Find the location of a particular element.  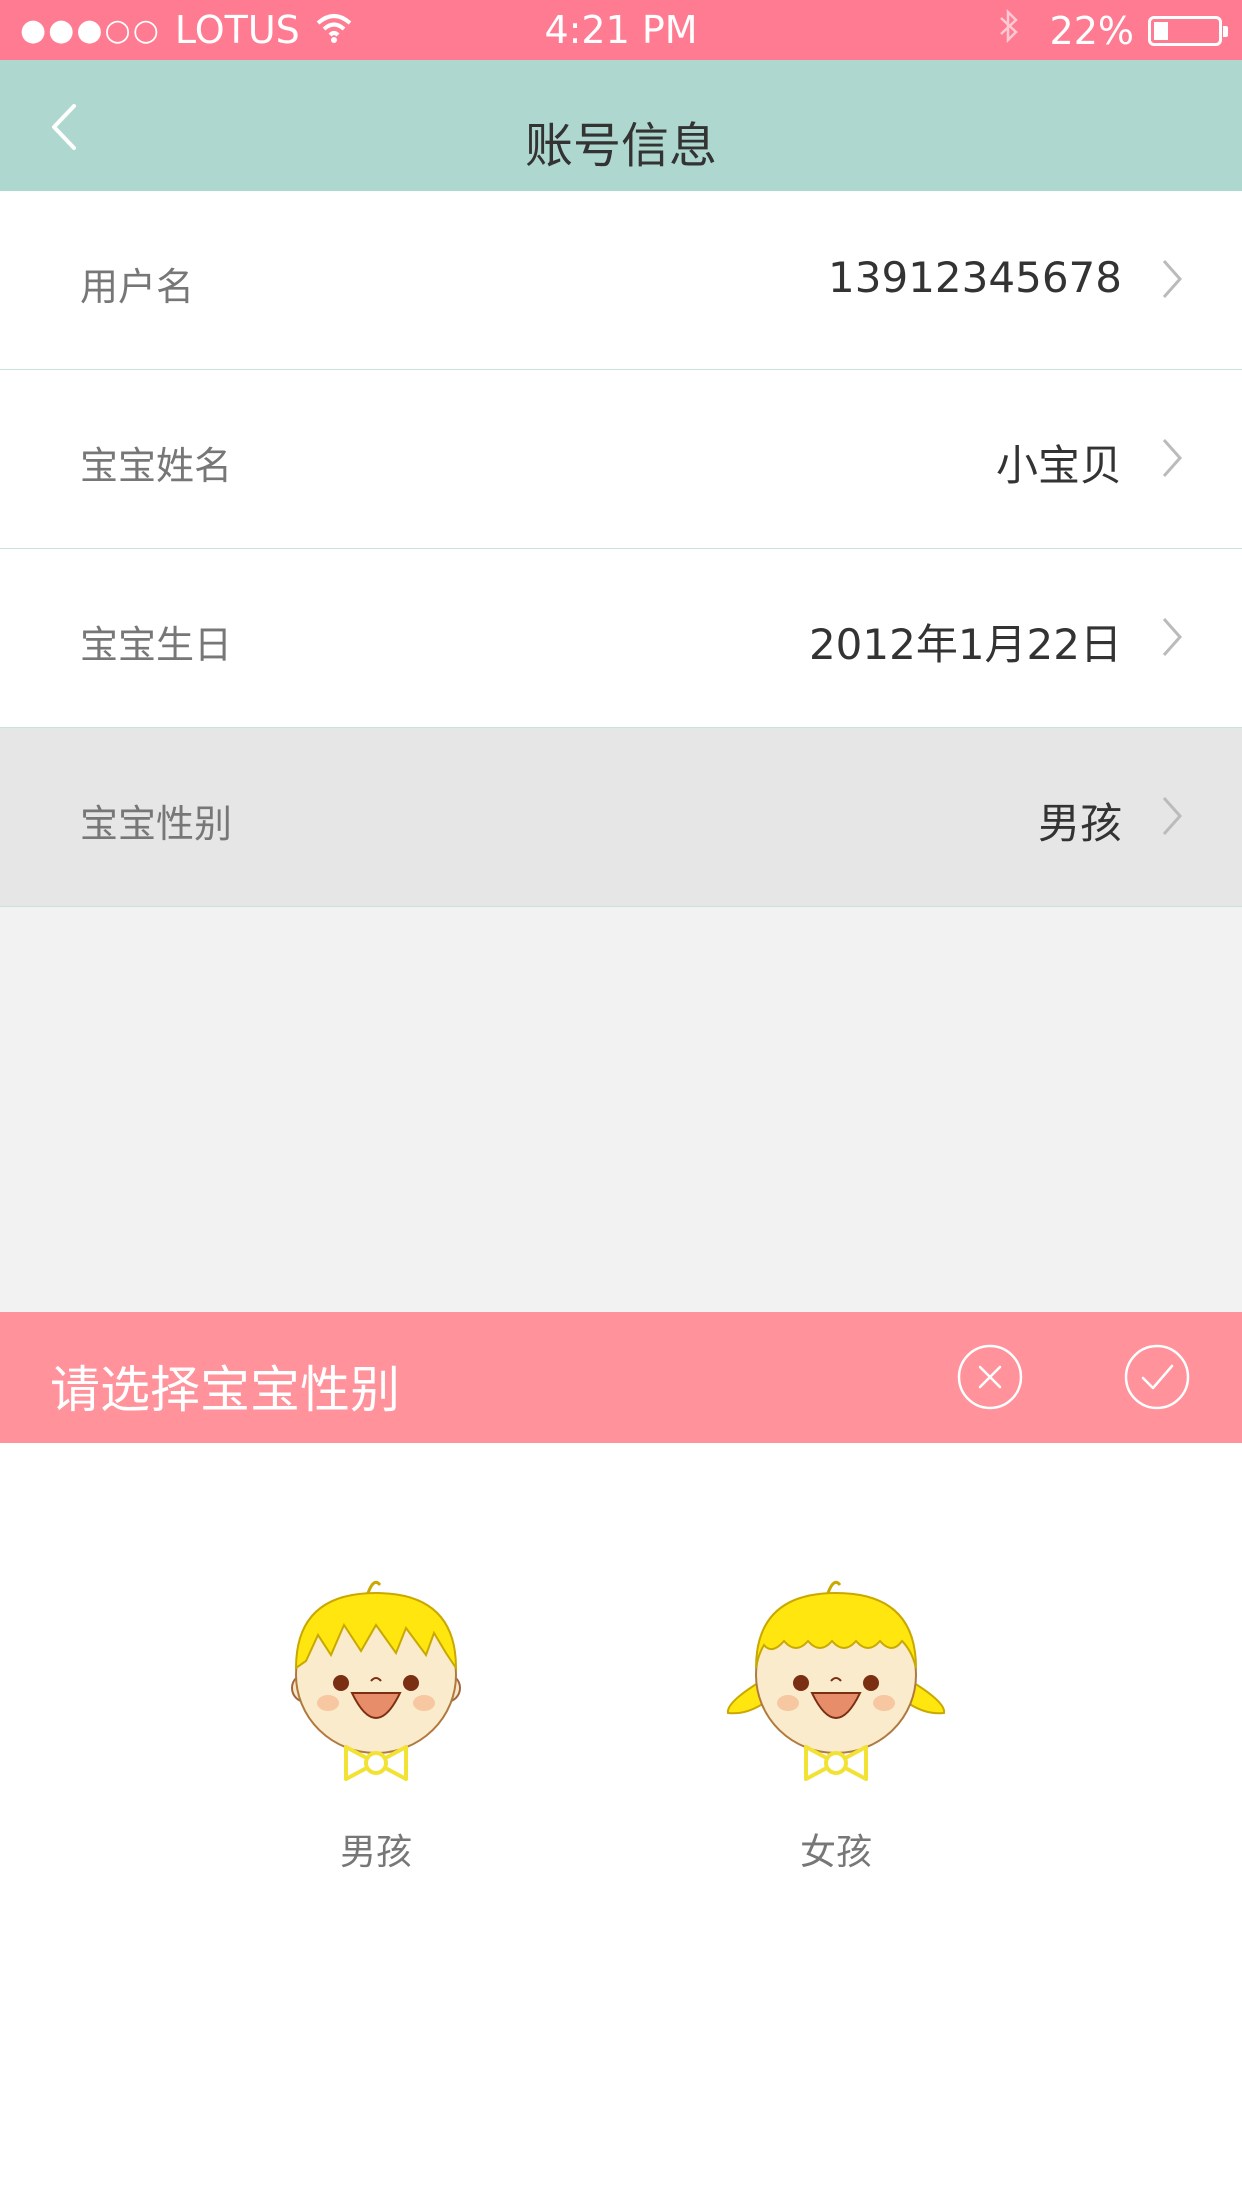

nav-bar: 账号信息 is located at coordinates (621, 125).